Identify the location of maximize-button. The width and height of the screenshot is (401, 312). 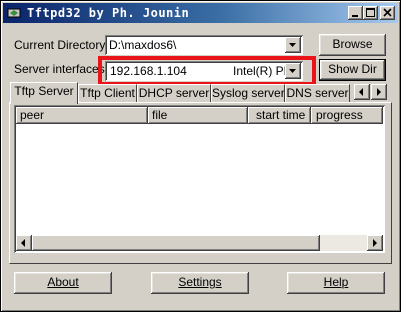
(370, 13).